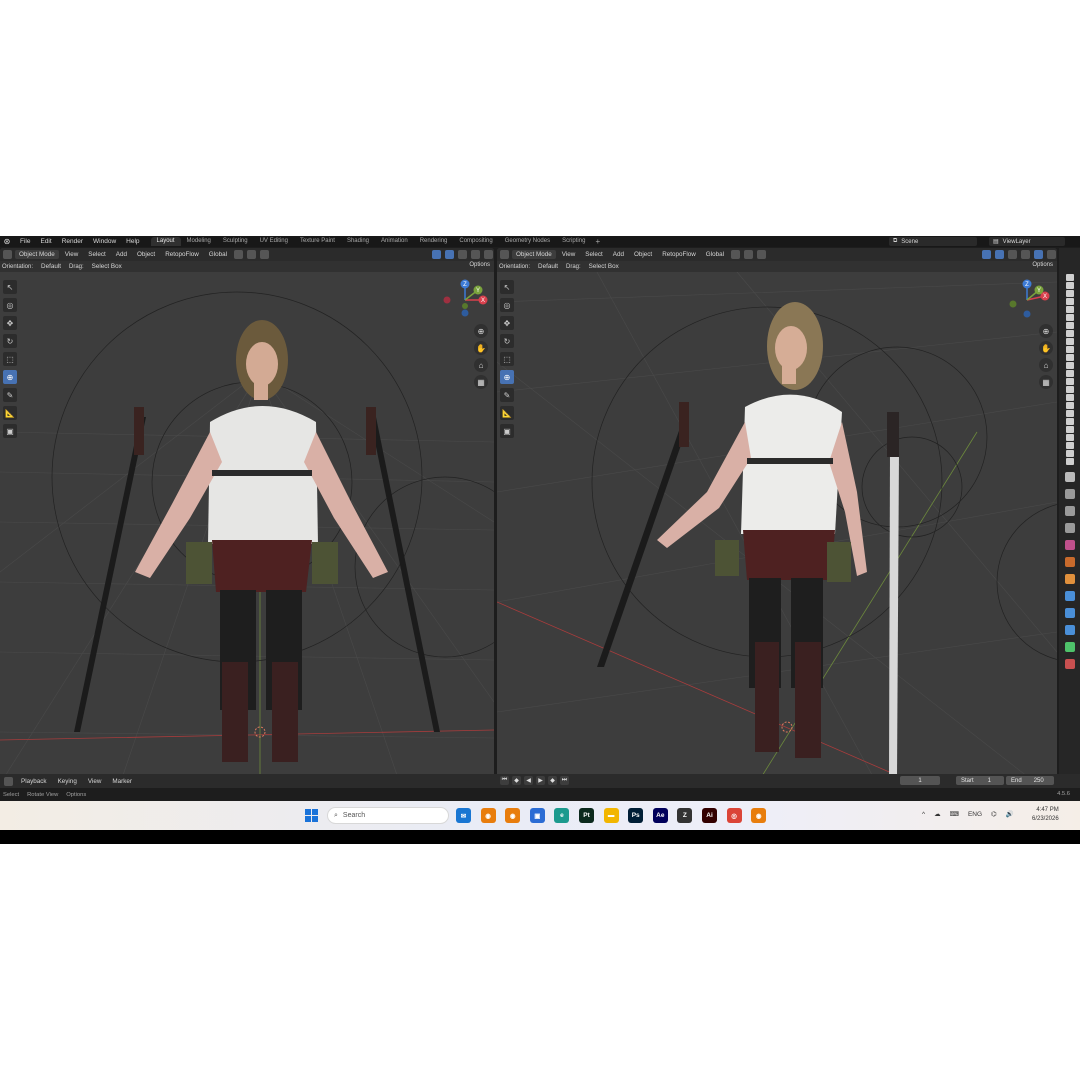  Describe the element at coordinates (8, 781) in the screenshot. I see `timeline-editor-icon` at that location.